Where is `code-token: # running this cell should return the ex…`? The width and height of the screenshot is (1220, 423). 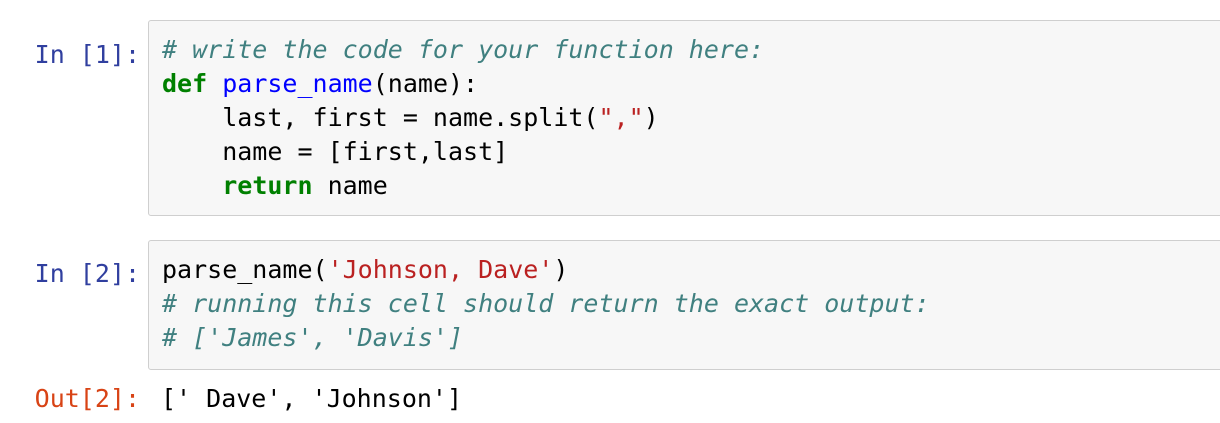
code-token: # running this cell should return the ex… is located at coordinates (546, 303).